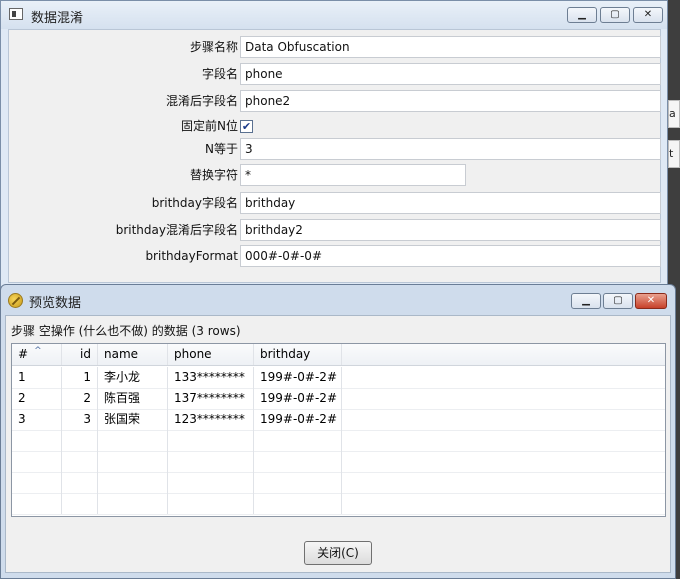  I want to click on field-row-obfuscated-name: 混淆后字段名 phone2, so click(335, 101).